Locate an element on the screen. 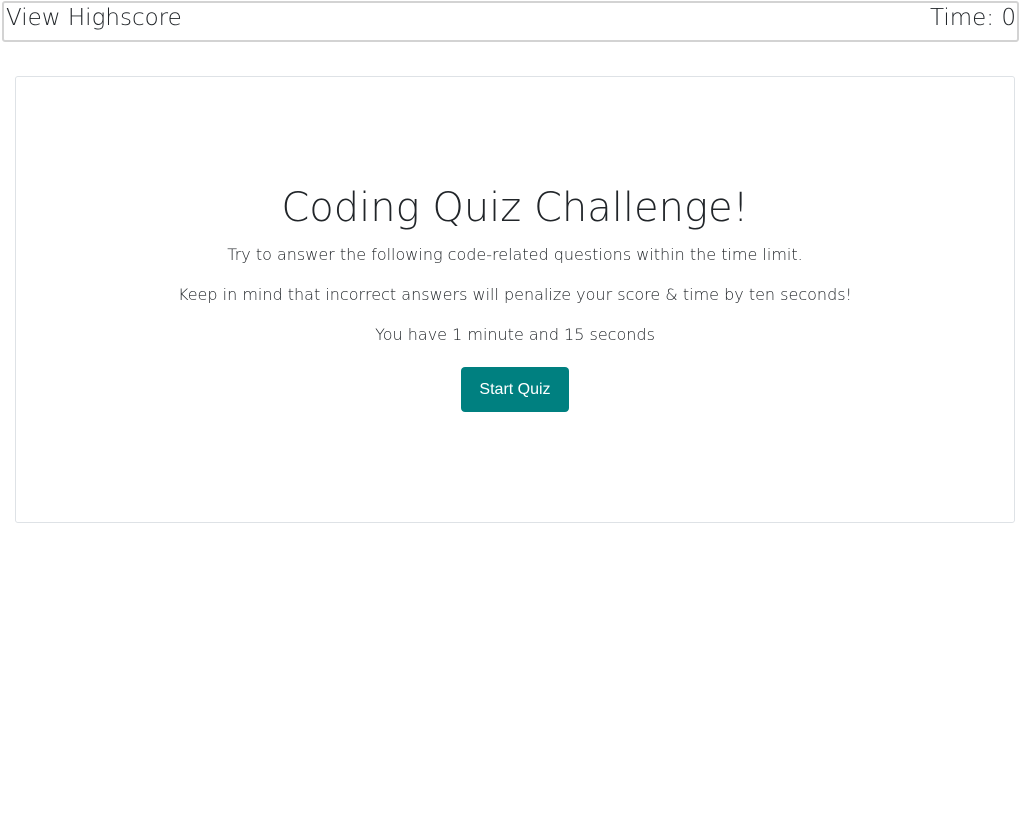  timer-value: 0 is located at coordinates (1008, 18).